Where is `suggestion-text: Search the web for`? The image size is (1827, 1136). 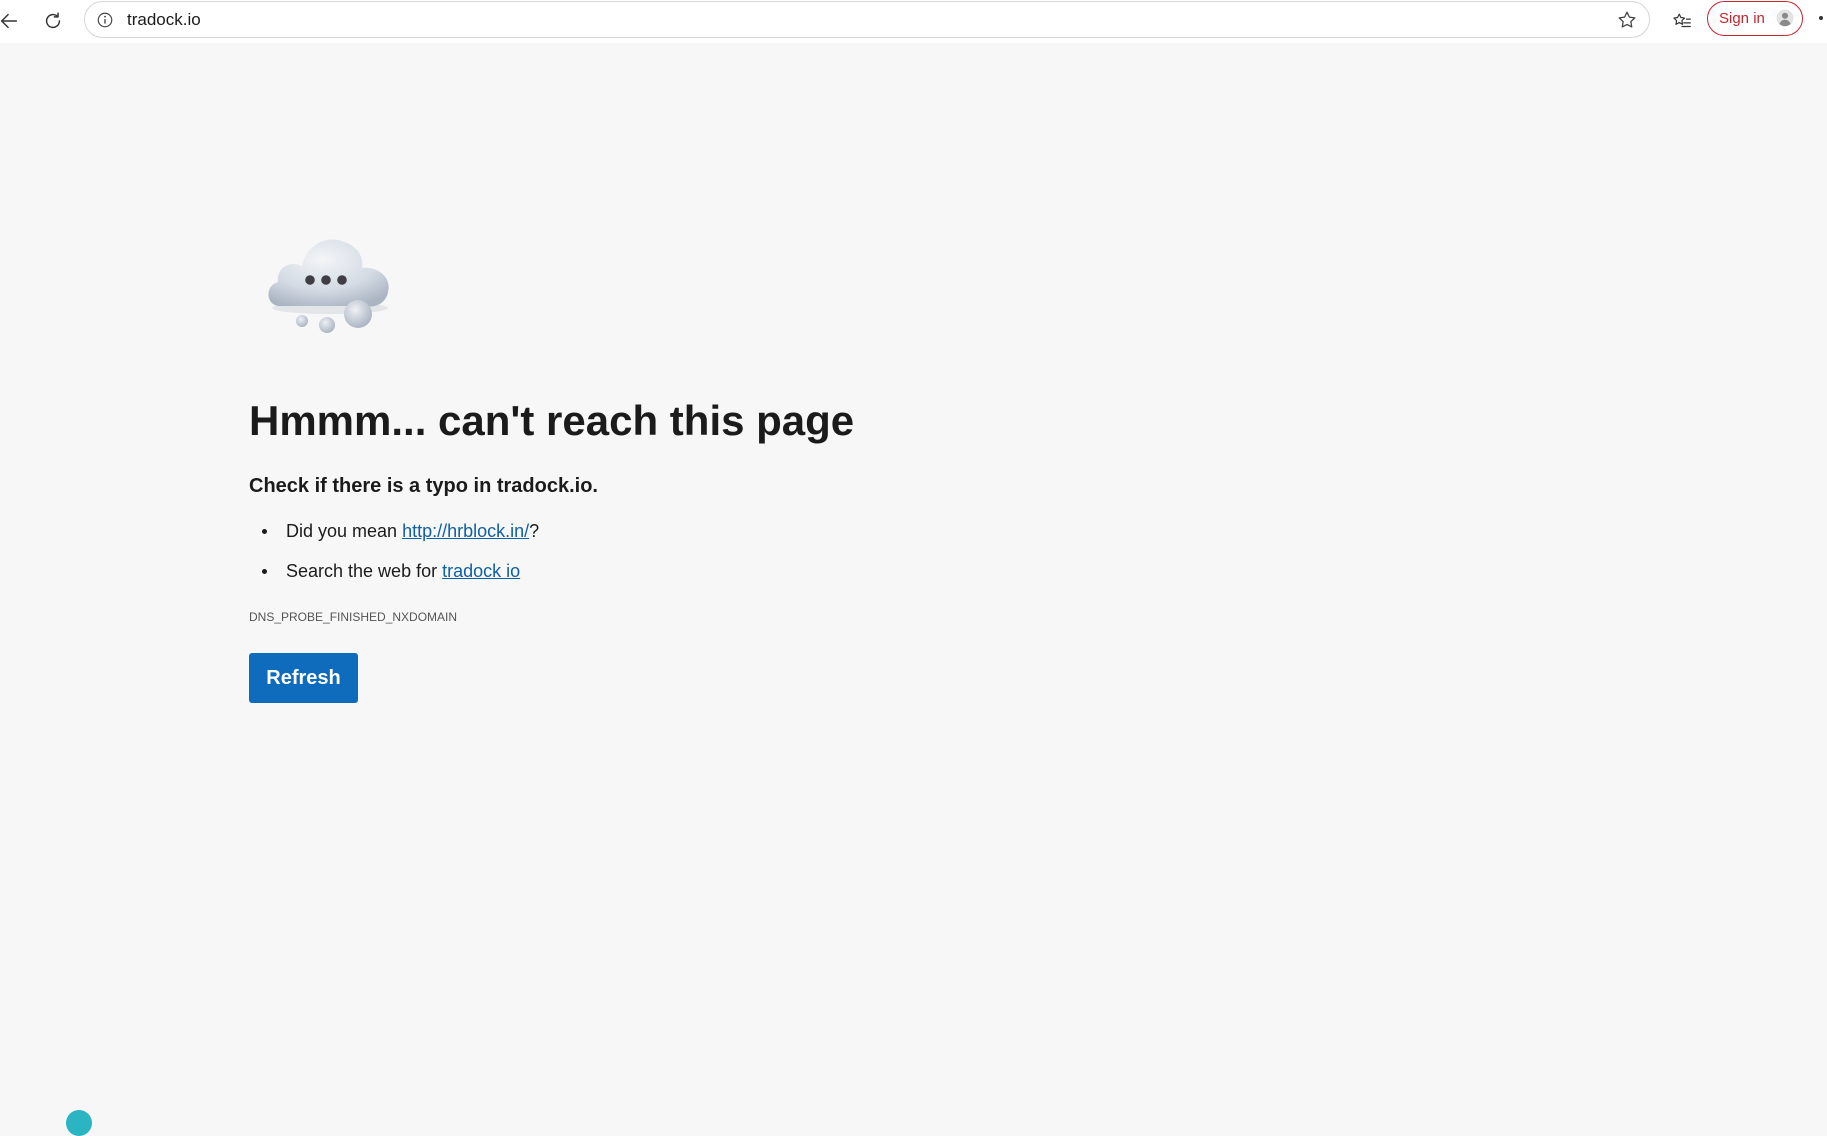
suggestion-text: Search the web for is located at coordinates (364, 571).